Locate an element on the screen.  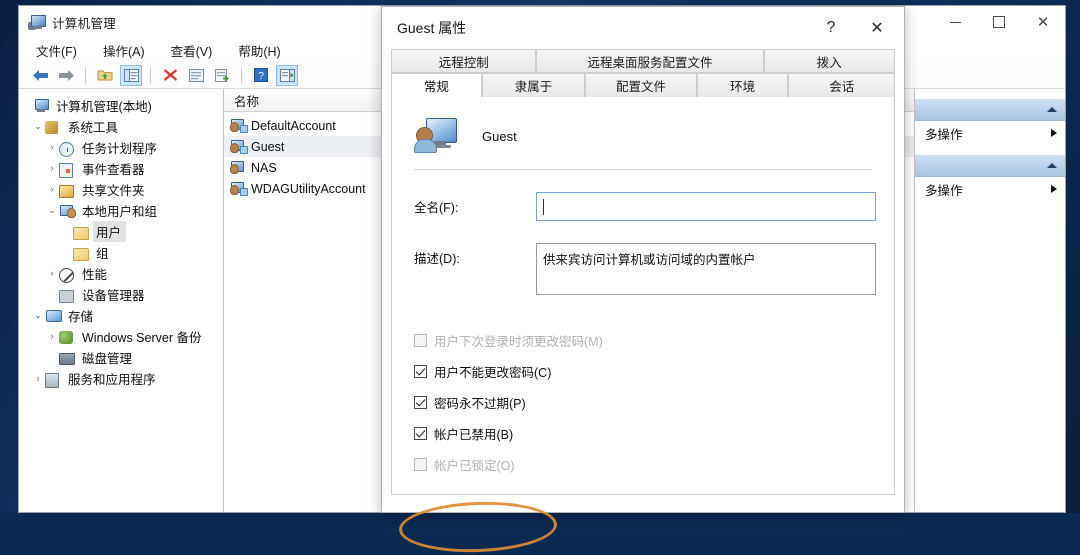
delete-icon is located at coordinates (170, 75).